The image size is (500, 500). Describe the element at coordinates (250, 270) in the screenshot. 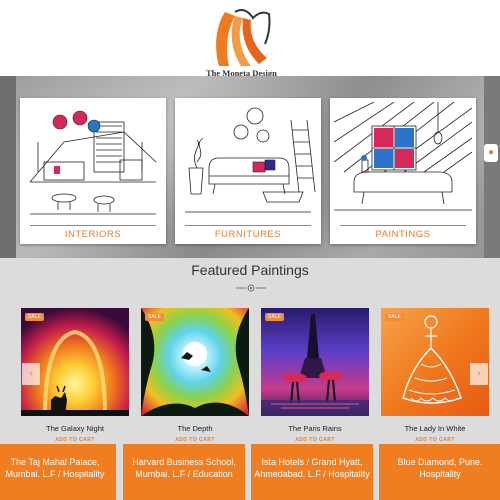

I see `section-title: Featured Paintings` at that location.